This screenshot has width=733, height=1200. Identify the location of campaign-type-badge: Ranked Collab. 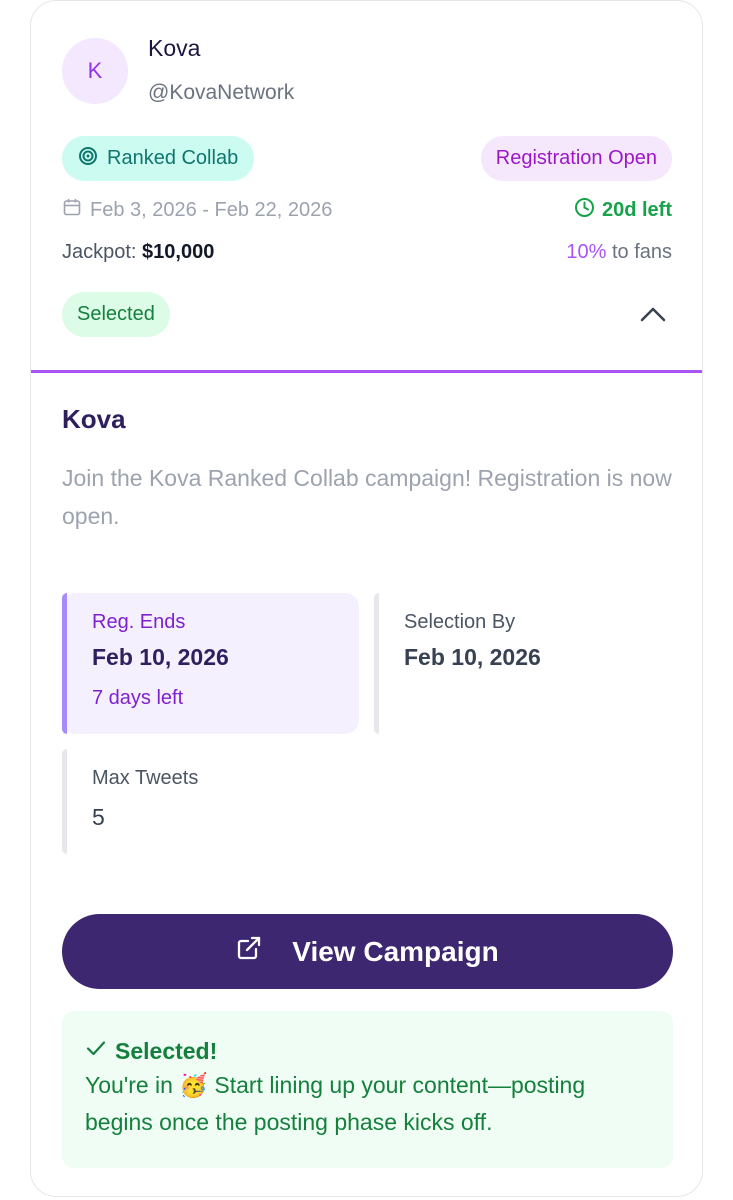
(158, 158).